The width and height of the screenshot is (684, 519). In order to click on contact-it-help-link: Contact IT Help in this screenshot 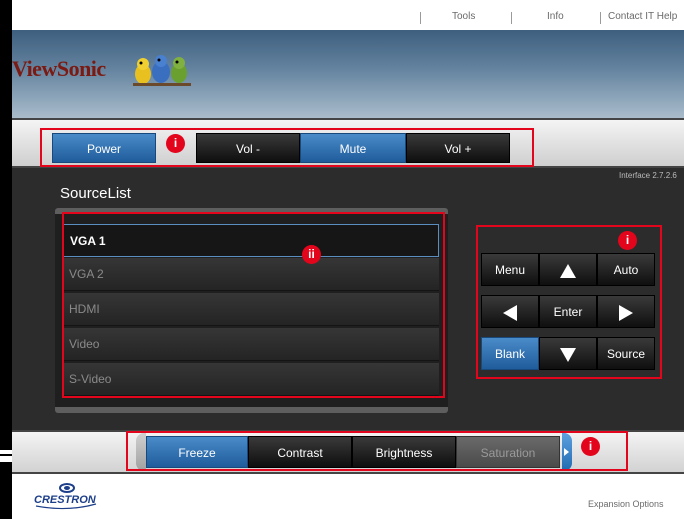, I will do `click(642, 16)`.